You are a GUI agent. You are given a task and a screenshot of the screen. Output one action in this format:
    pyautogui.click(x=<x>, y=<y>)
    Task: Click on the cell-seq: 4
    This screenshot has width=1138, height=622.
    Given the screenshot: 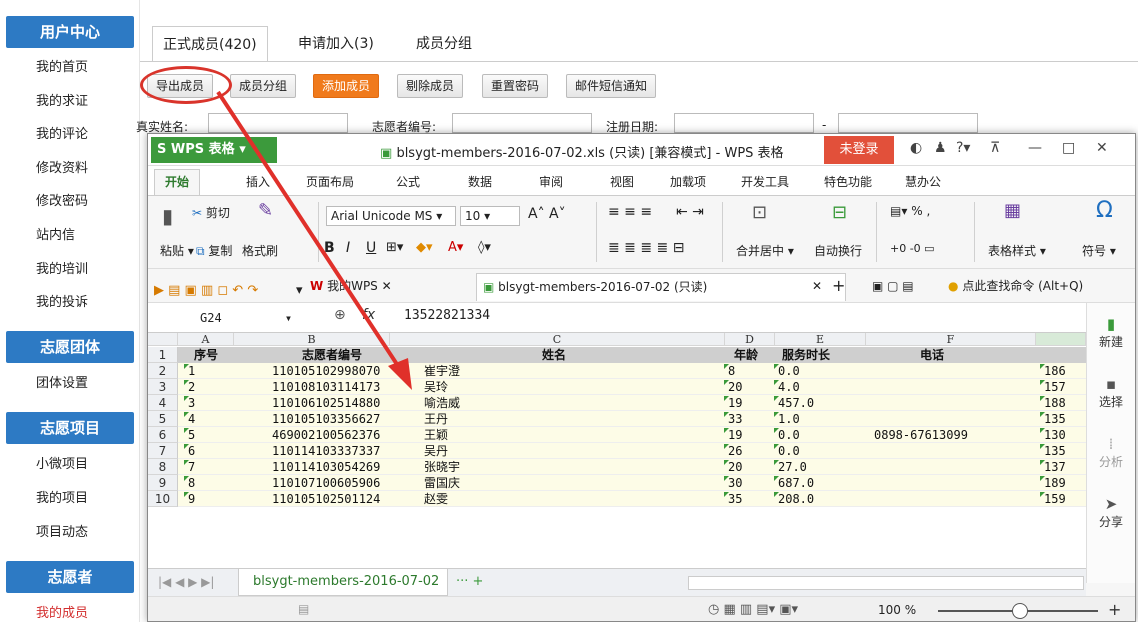 What is the action you would take?
    pyautogui.click(x=191, y=419)
    